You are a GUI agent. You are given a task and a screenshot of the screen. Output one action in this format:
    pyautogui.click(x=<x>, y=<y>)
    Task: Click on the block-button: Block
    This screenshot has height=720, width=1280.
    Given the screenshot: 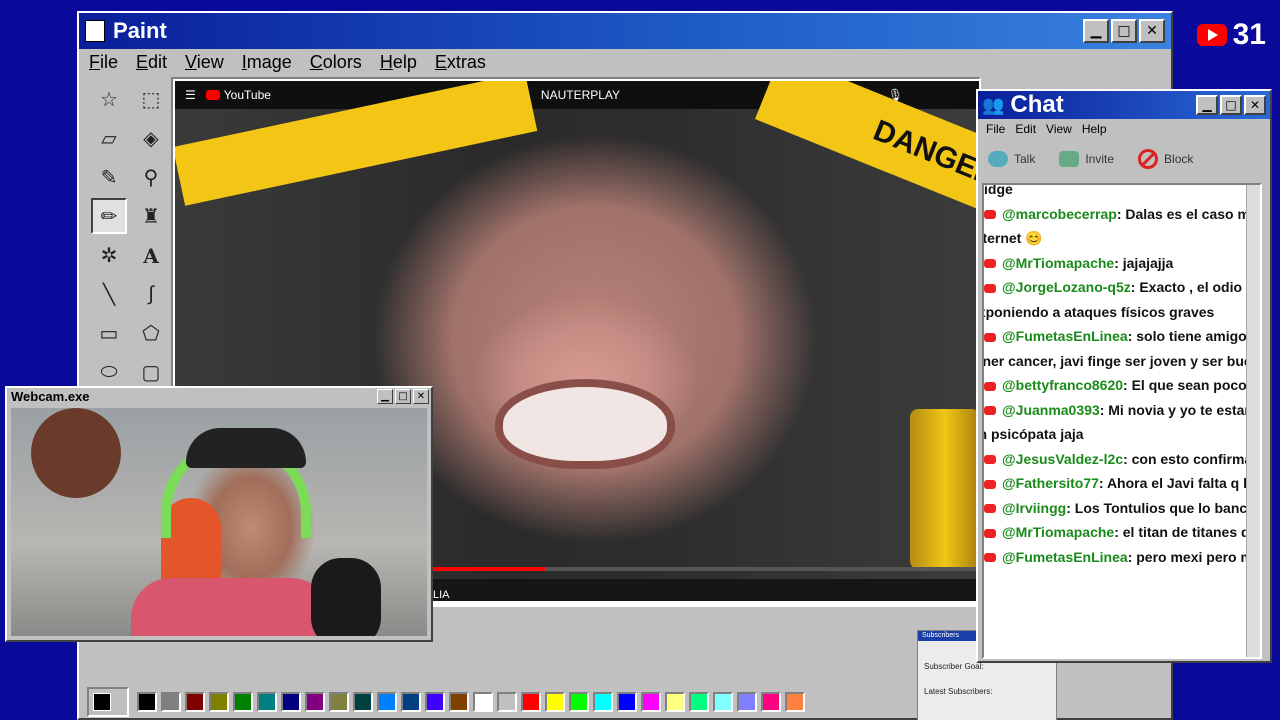 What is the action you would take?
    pyautogui.click(x=1165, y=159)
    